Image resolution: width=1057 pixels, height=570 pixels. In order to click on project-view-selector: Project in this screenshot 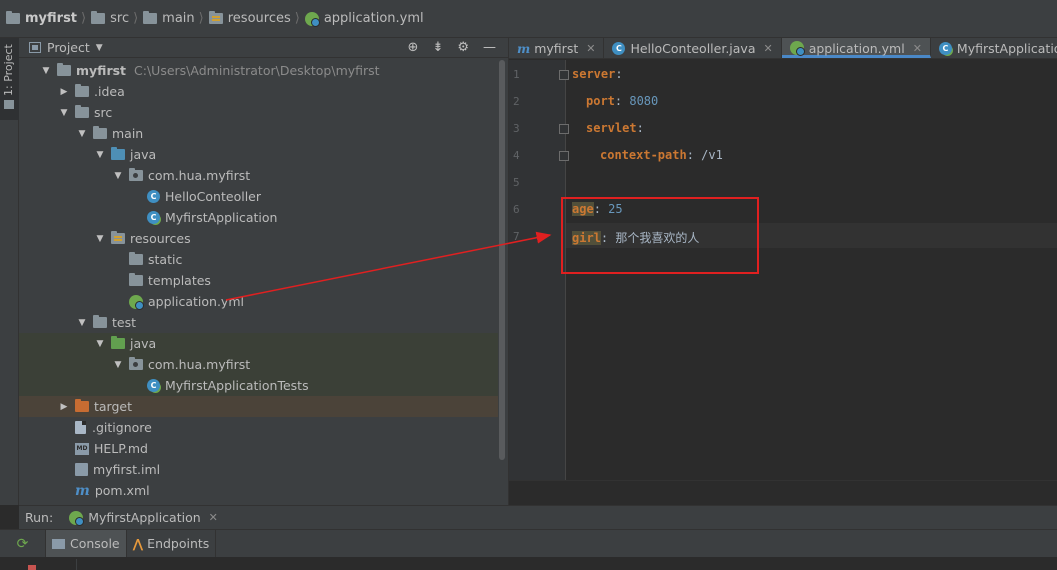, I will do `click(68, 47)`.